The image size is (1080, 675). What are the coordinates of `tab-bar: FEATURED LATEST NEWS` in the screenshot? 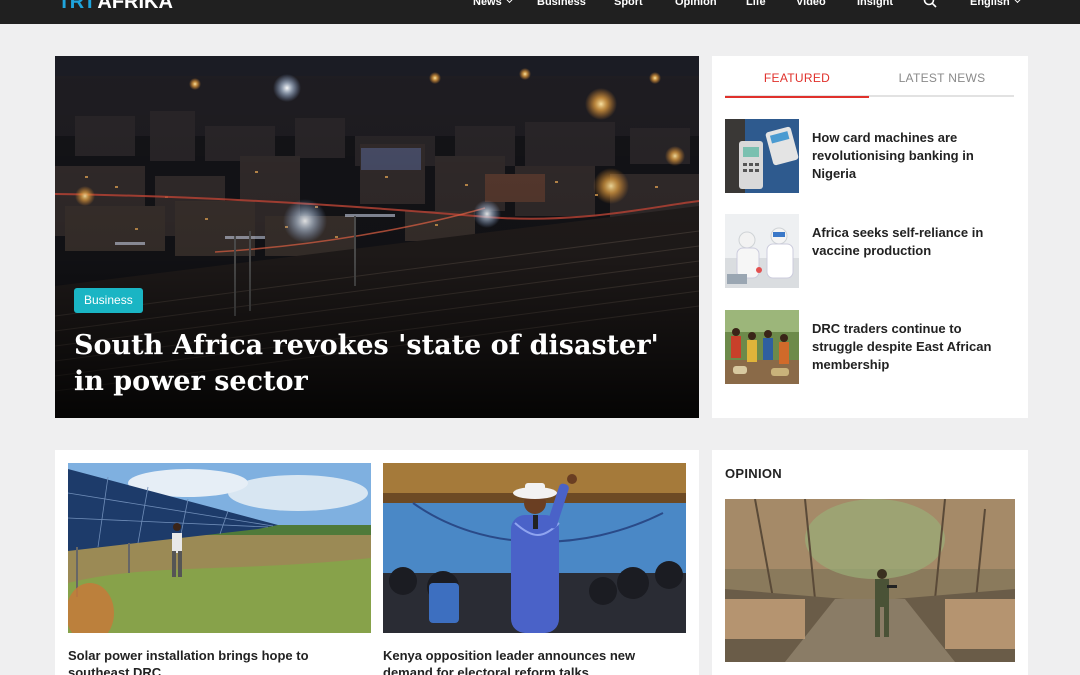 It's located at (869, 83).